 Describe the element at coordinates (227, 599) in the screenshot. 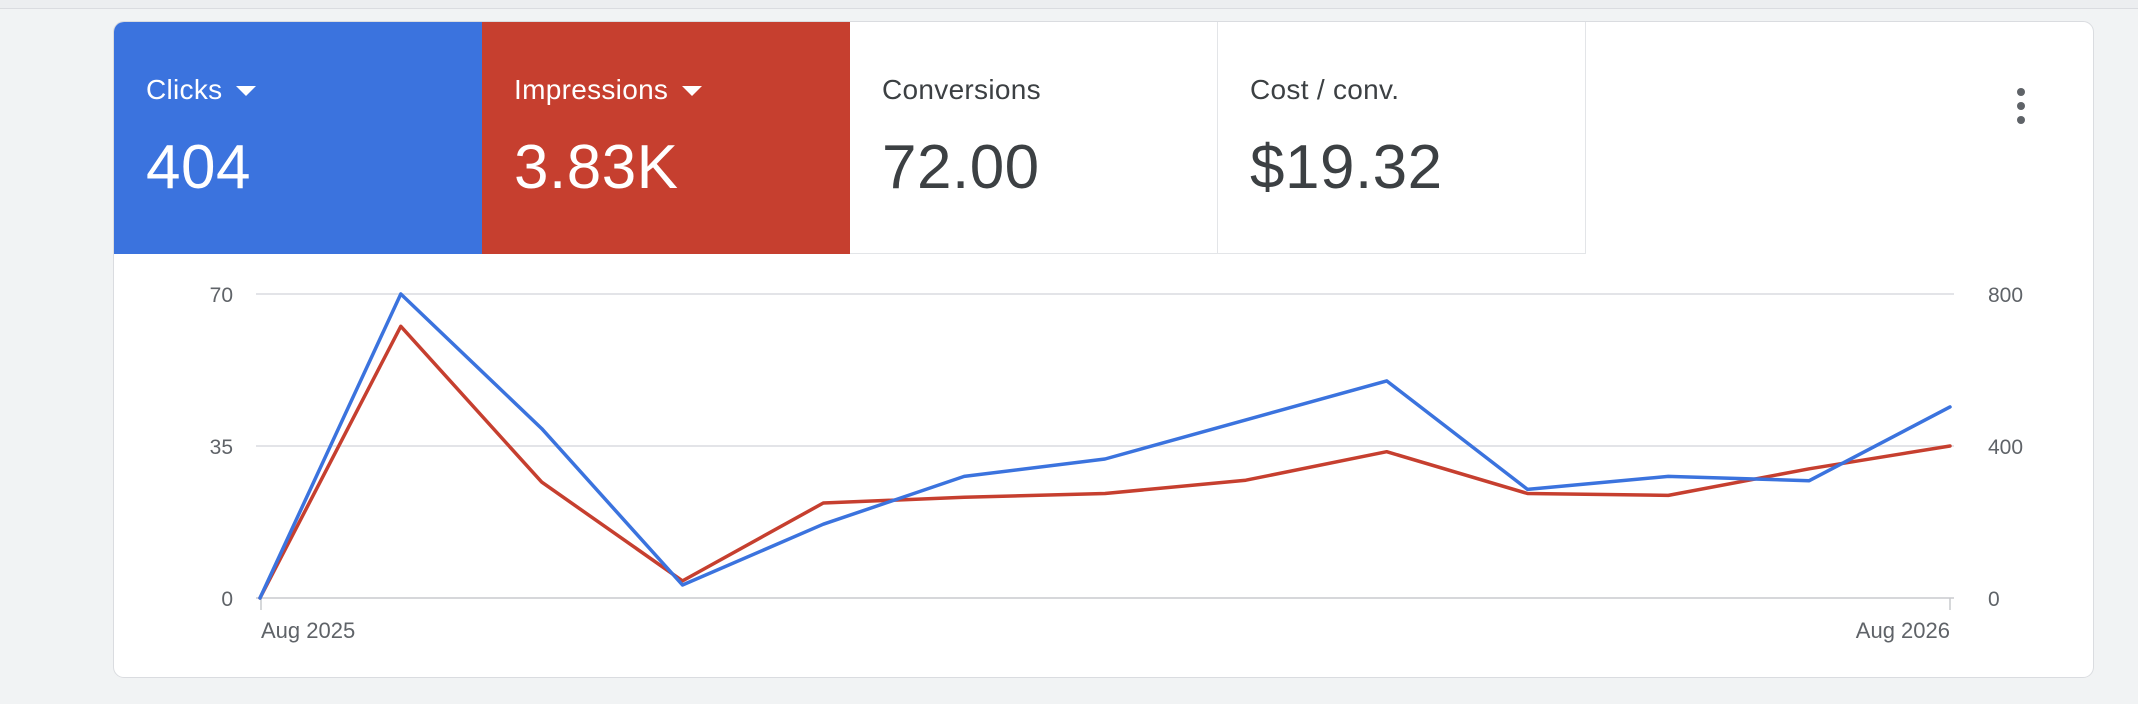

I see `y-left-tick-label: 0` at that location.